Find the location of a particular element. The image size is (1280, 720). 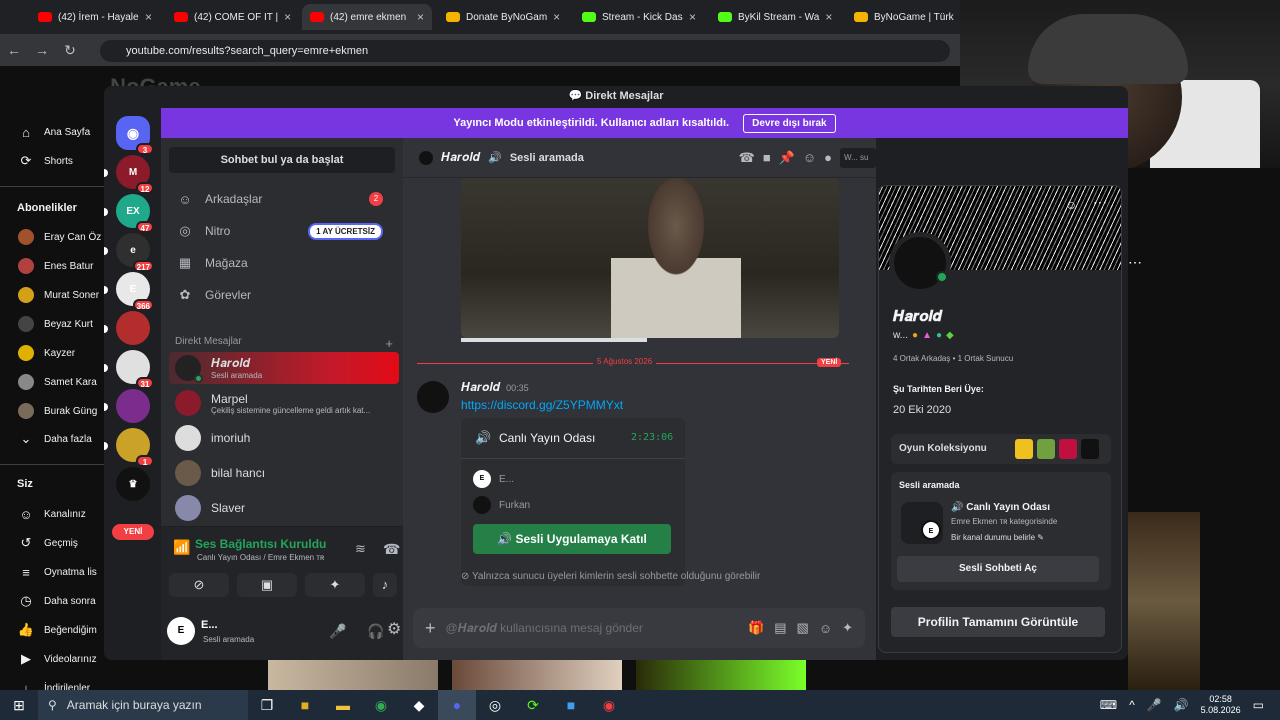

volume-icon: 🔊 is located at coordinates (1181, 705).